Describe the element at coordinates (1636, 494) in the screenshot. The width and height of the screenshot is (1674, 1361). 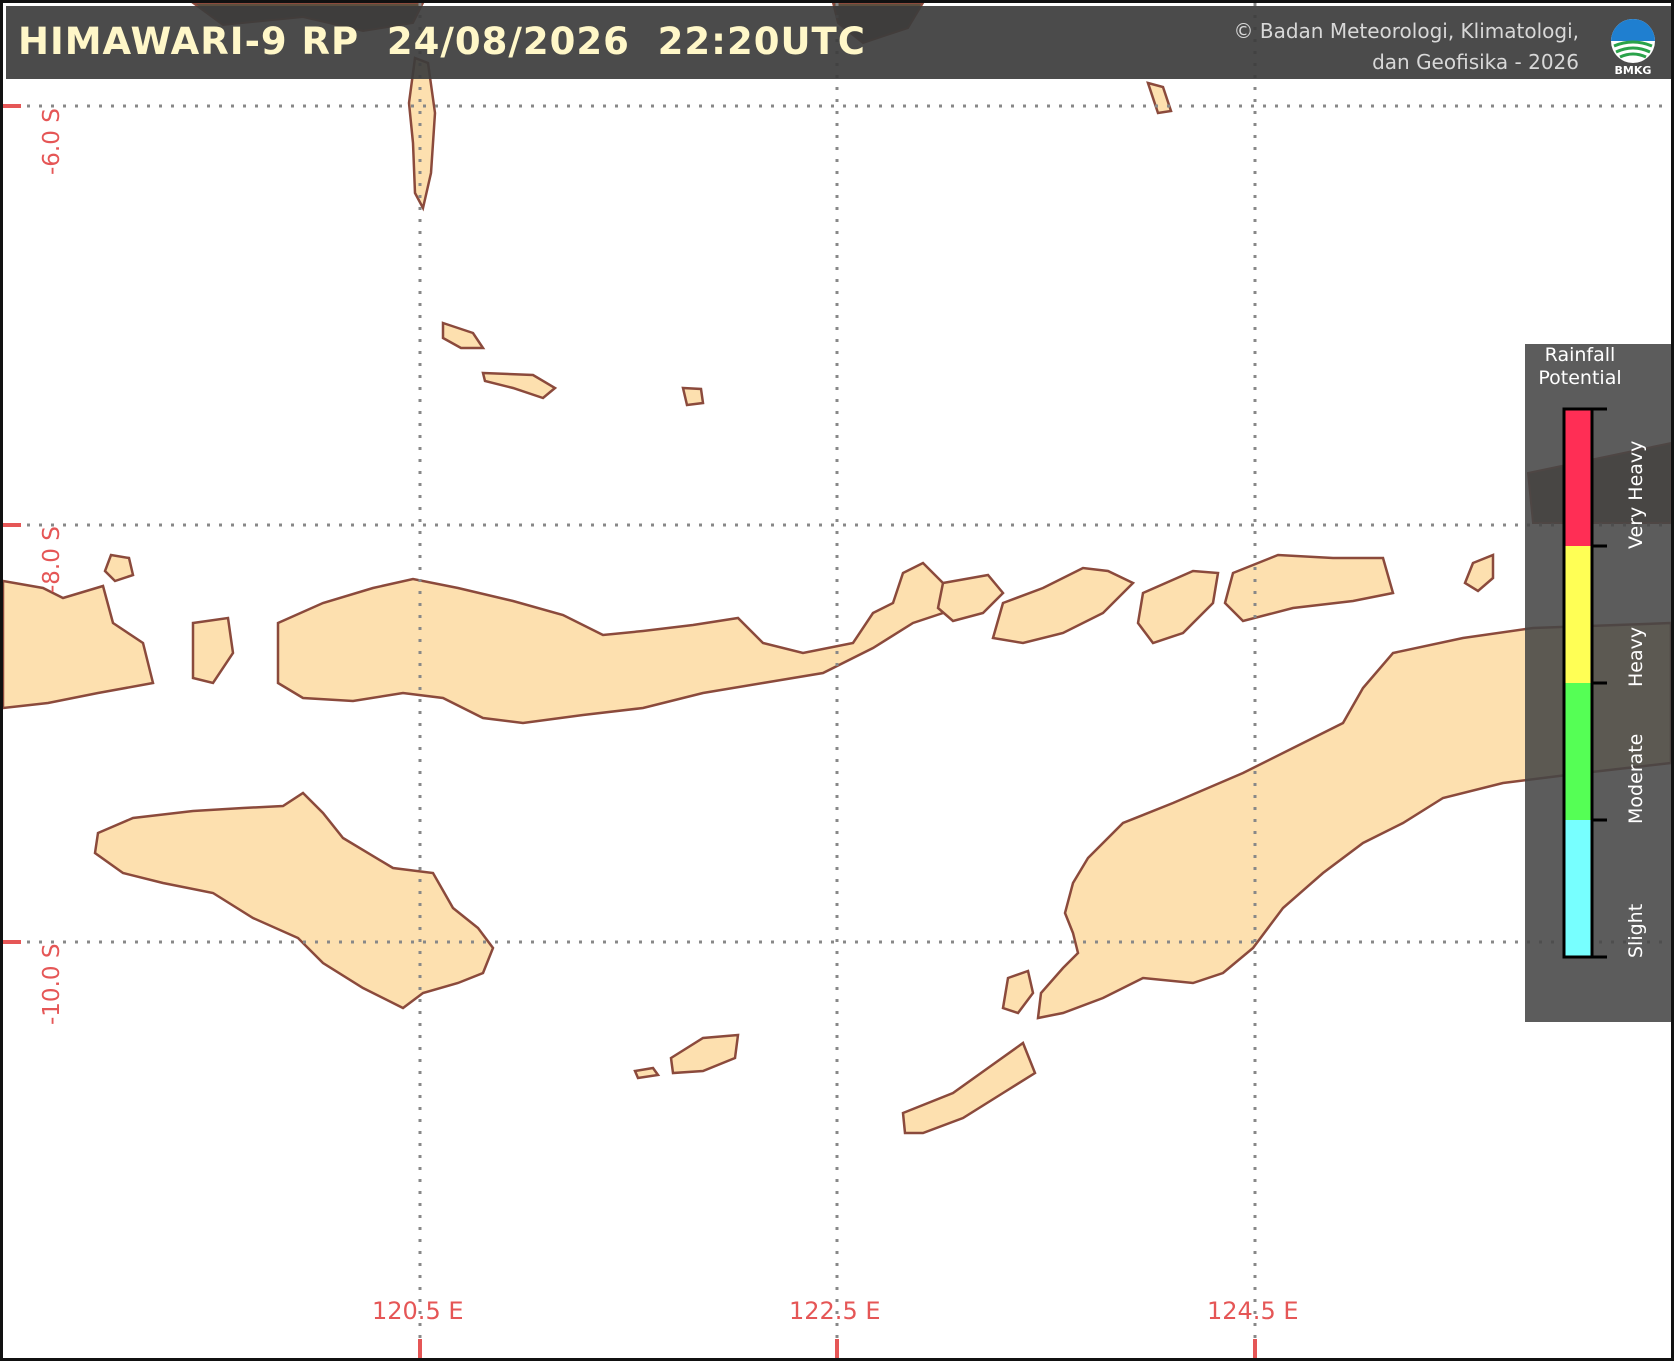
I see `legend-label-very-heavy: Very Heavy` at that location.